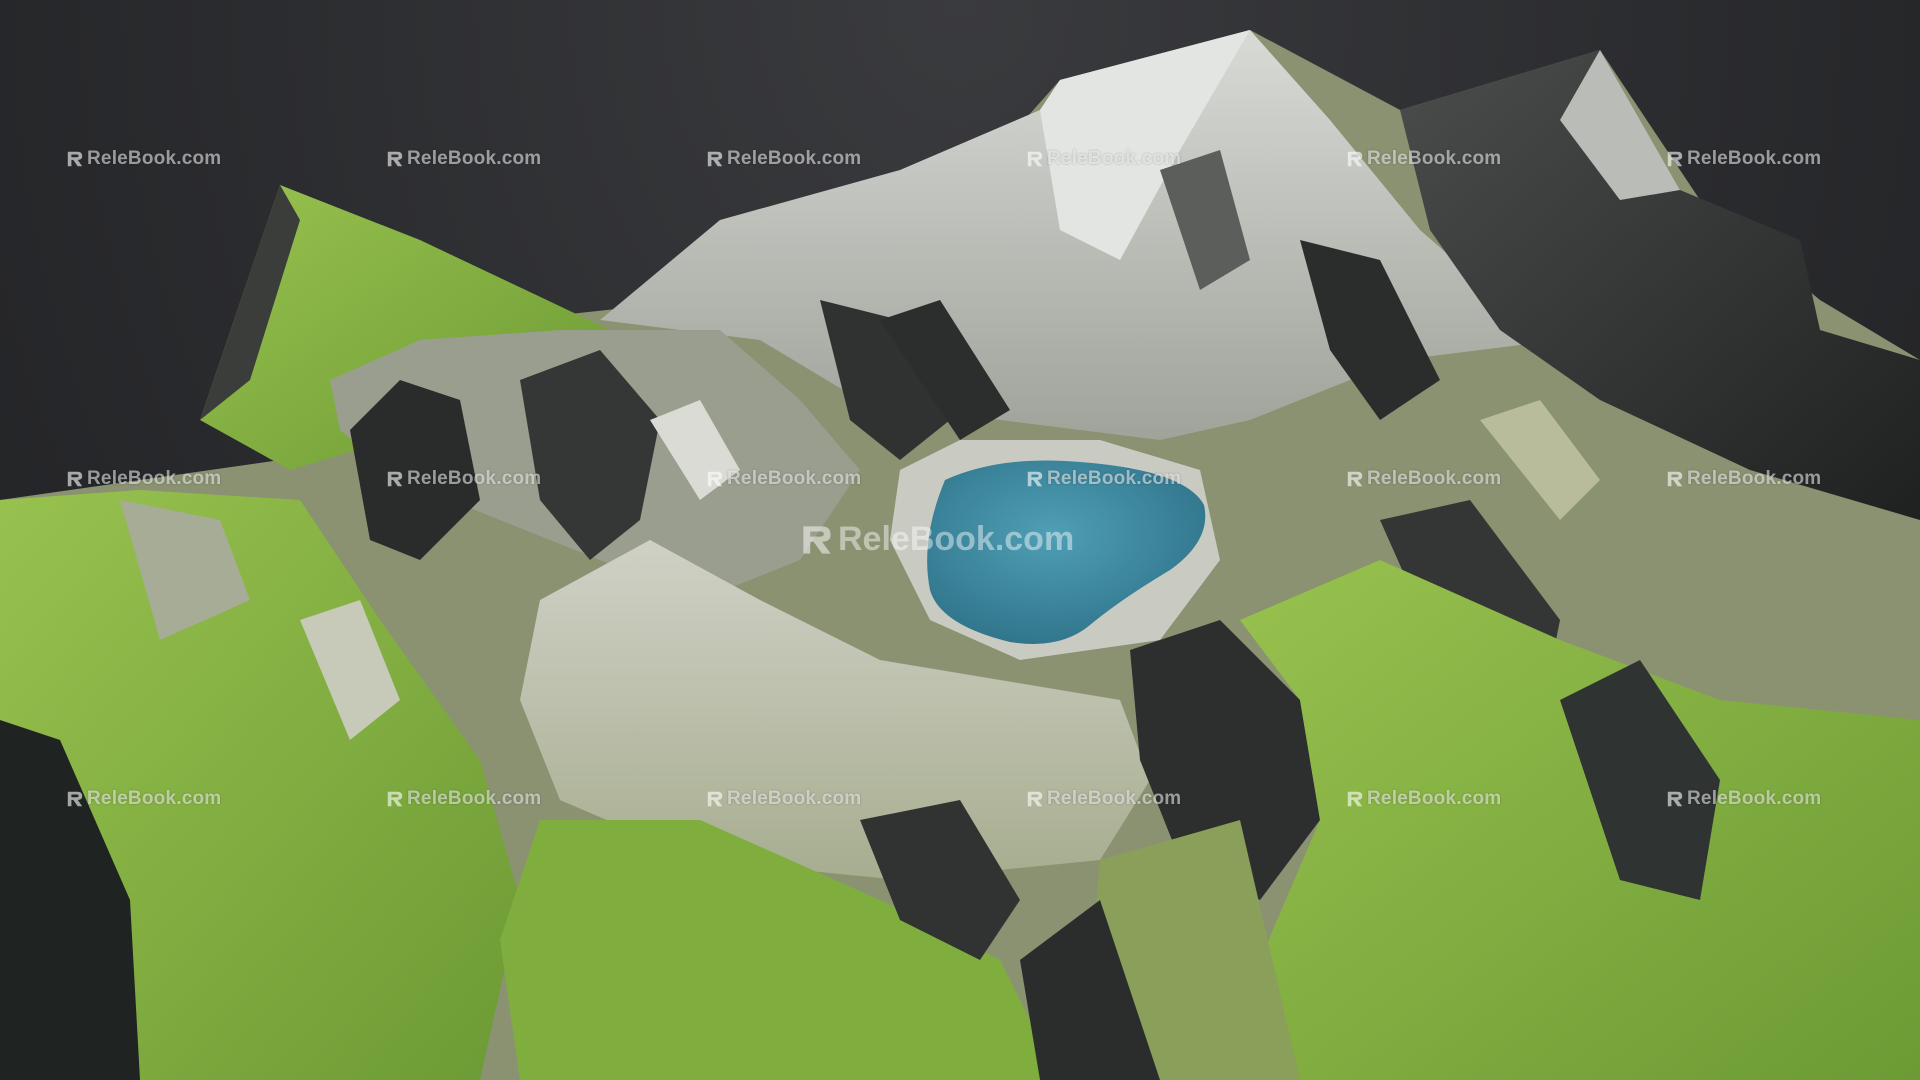  I want to click on center-watermark-text: ReleBook.com, so click(956, 539).